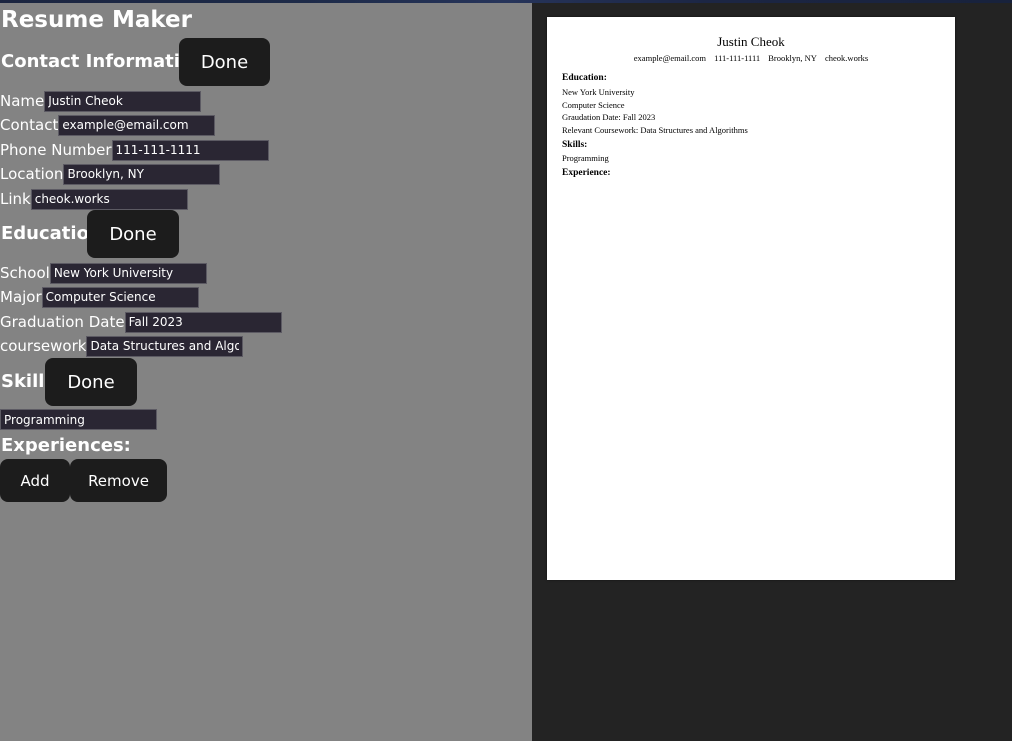 The height and width of the screenshot is (741, 1012). What do you see at coordinates (575, 145) in the screenshot?
I see `resume-skills-title: Skills:` at bounding box center [575, 145].